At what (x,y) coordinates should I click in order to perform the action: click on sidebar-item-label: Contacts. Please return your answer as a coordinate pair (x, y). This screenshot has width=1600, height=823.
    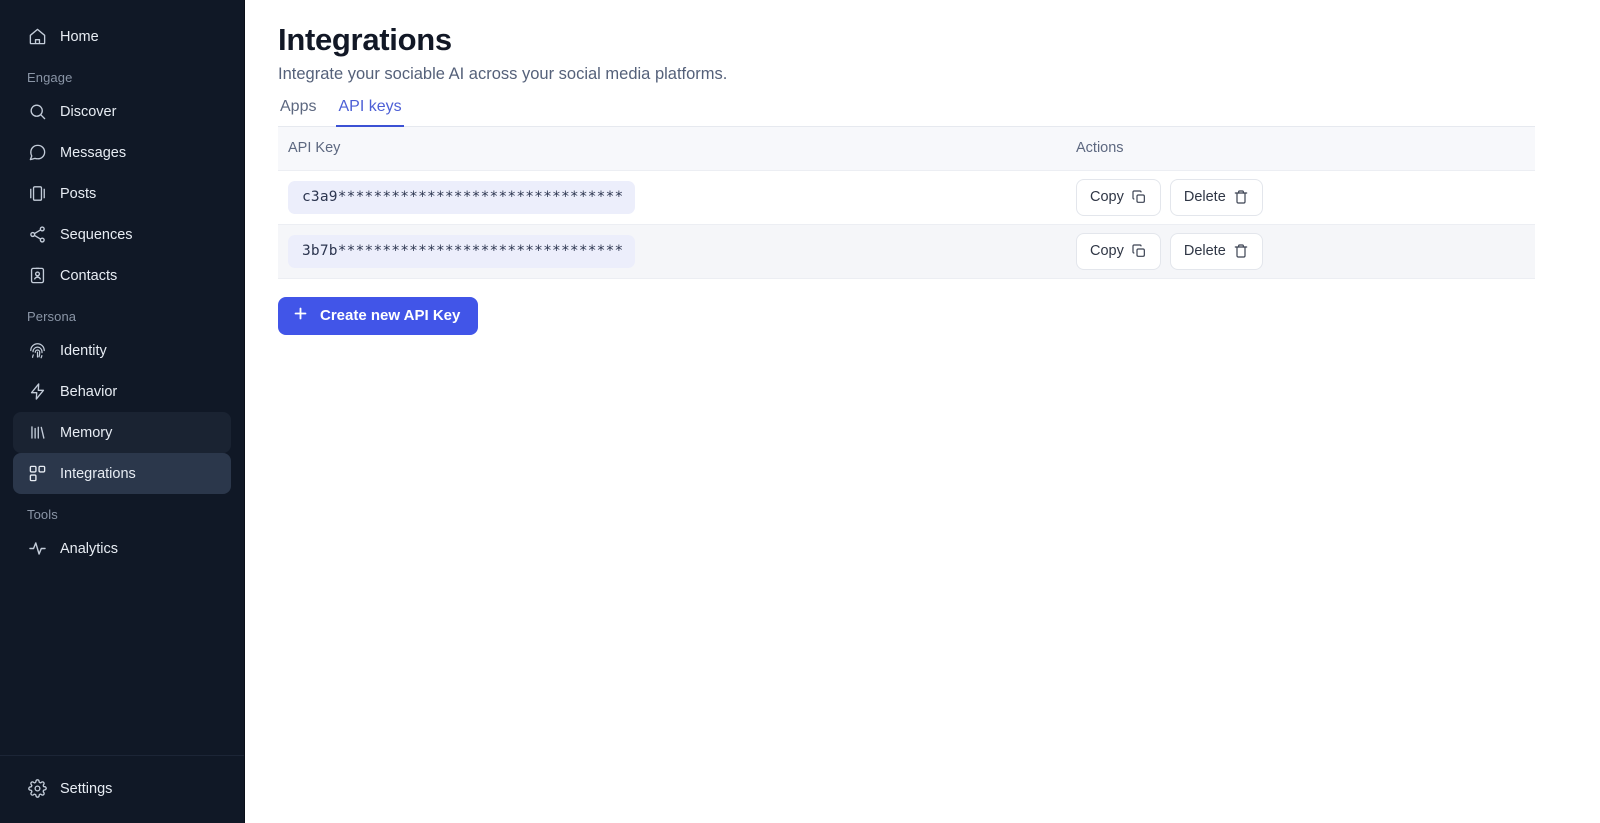
    Looking at the image, I should click on (89, 275).